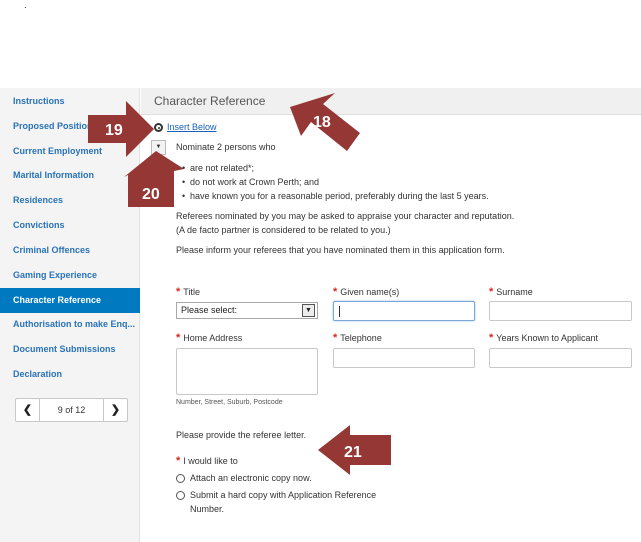  I want to click on would-like-label: * I would like to, so click(207, 461).